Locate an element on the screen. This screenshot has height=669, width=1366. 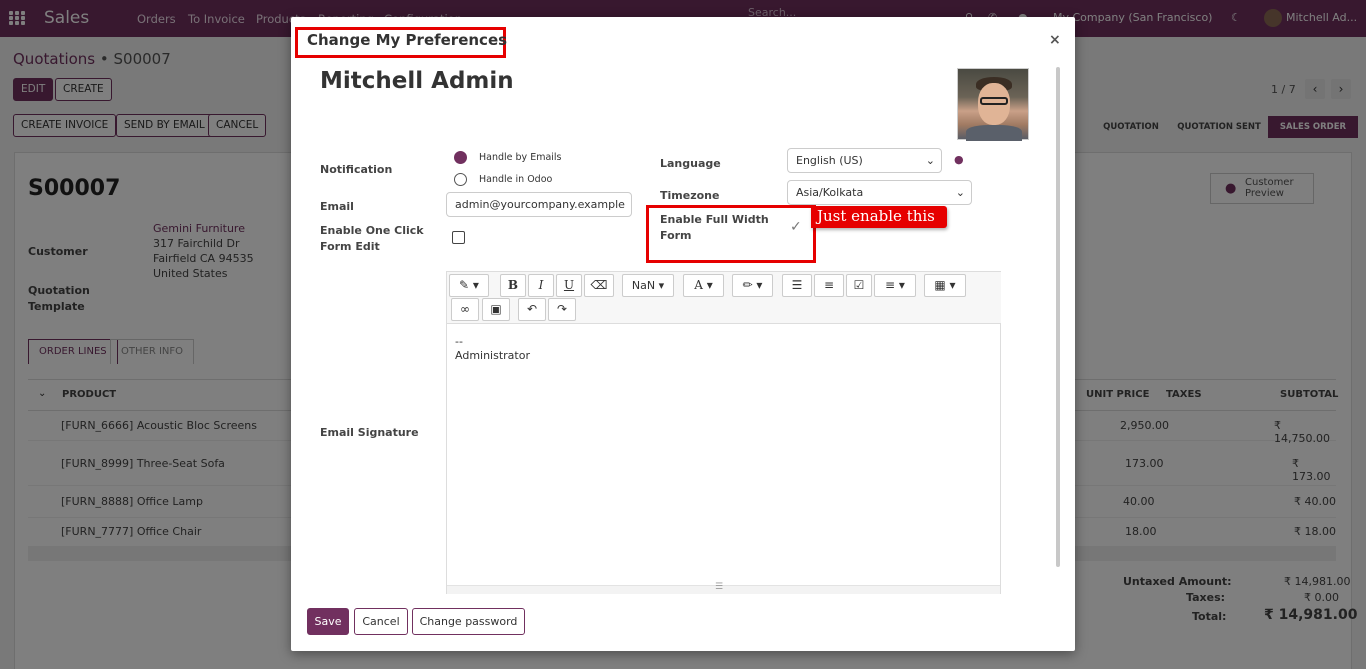
email-field: admin@yourcompany.example is located at coordinates (539, 204).